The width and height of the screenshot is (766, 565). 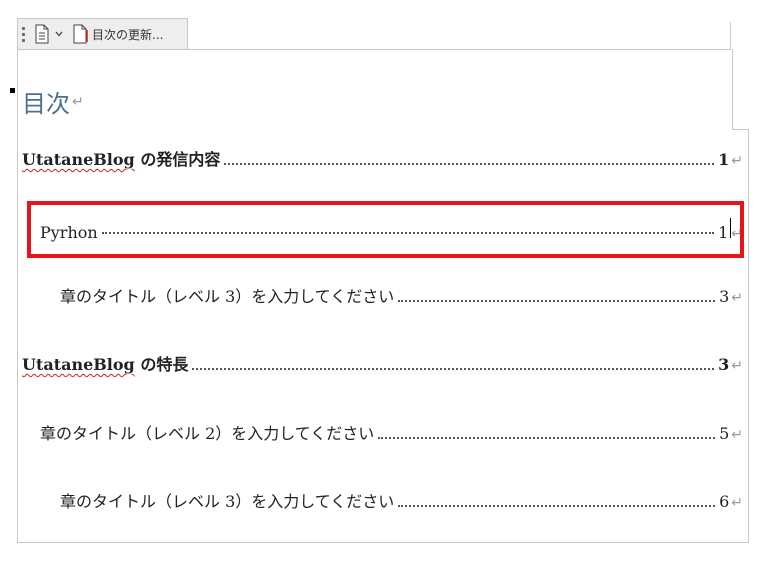 What do you see at coordinates (385, 229) in the screenshot?
I see `highlight-annotation-box` at bounding box center [385, 229].